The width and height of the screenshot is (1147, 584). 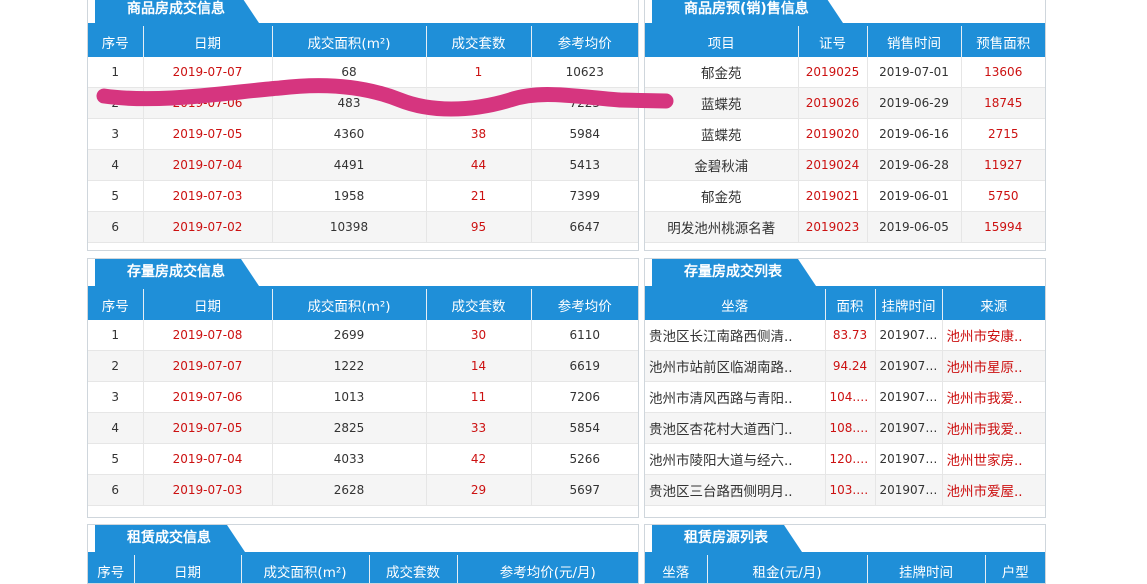 I want to click on table-cell: 7206, so click(x=584, y=397).